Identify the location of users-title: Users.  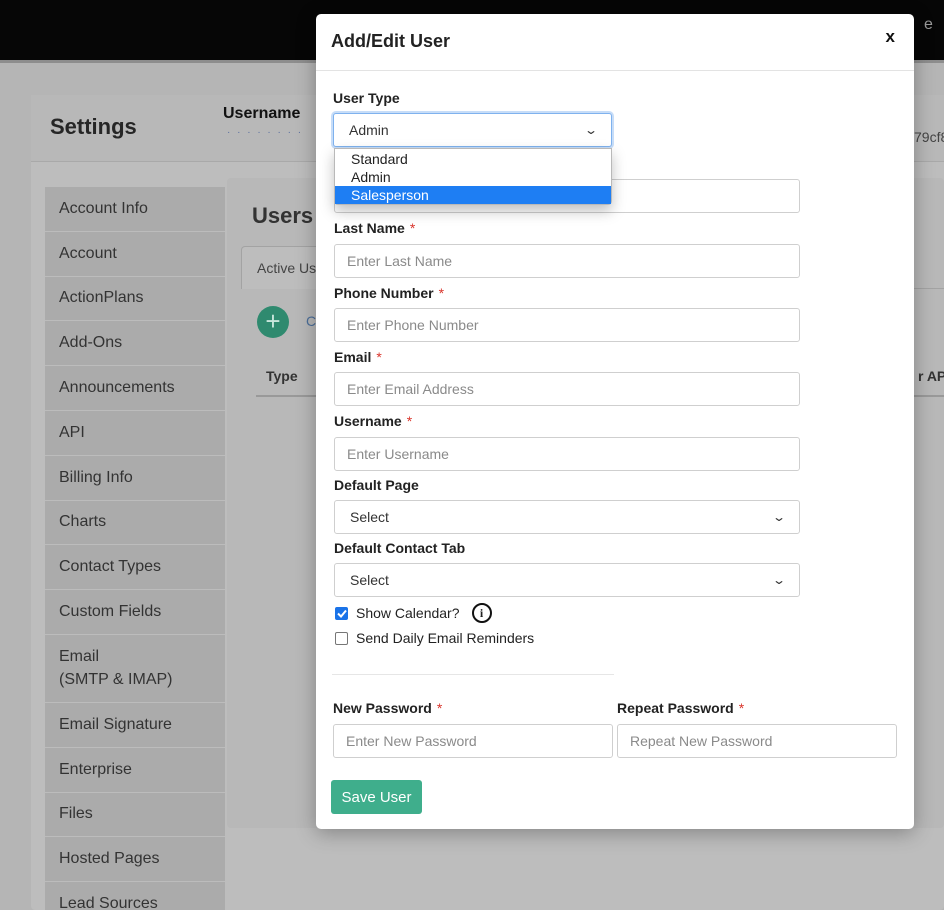
(283, 215).